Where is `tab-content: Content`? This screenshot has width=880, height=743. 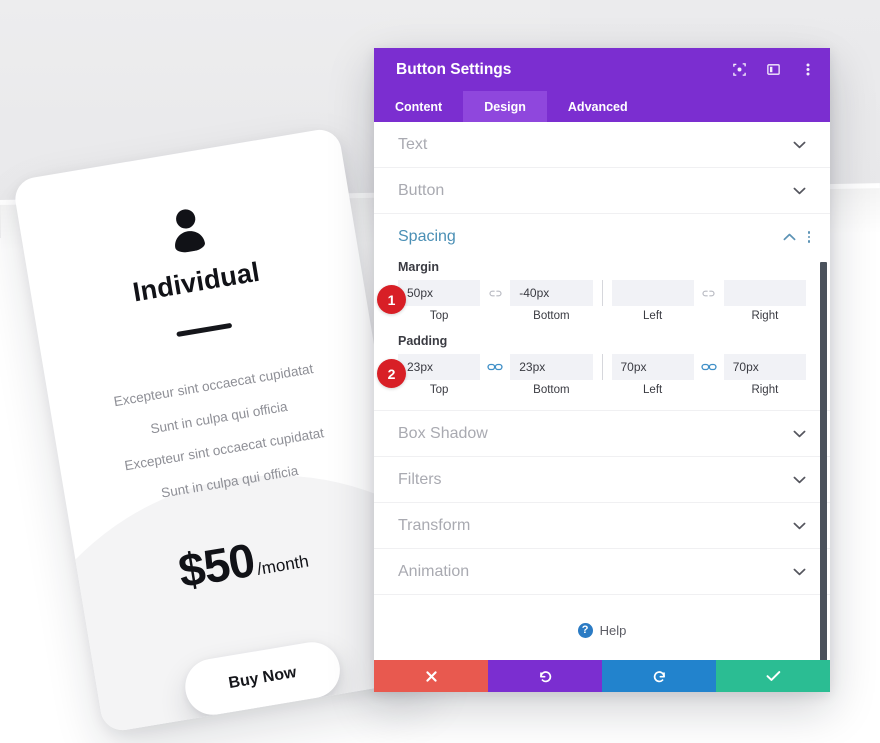 tab-content: Content is located at coordinates (418, 106).